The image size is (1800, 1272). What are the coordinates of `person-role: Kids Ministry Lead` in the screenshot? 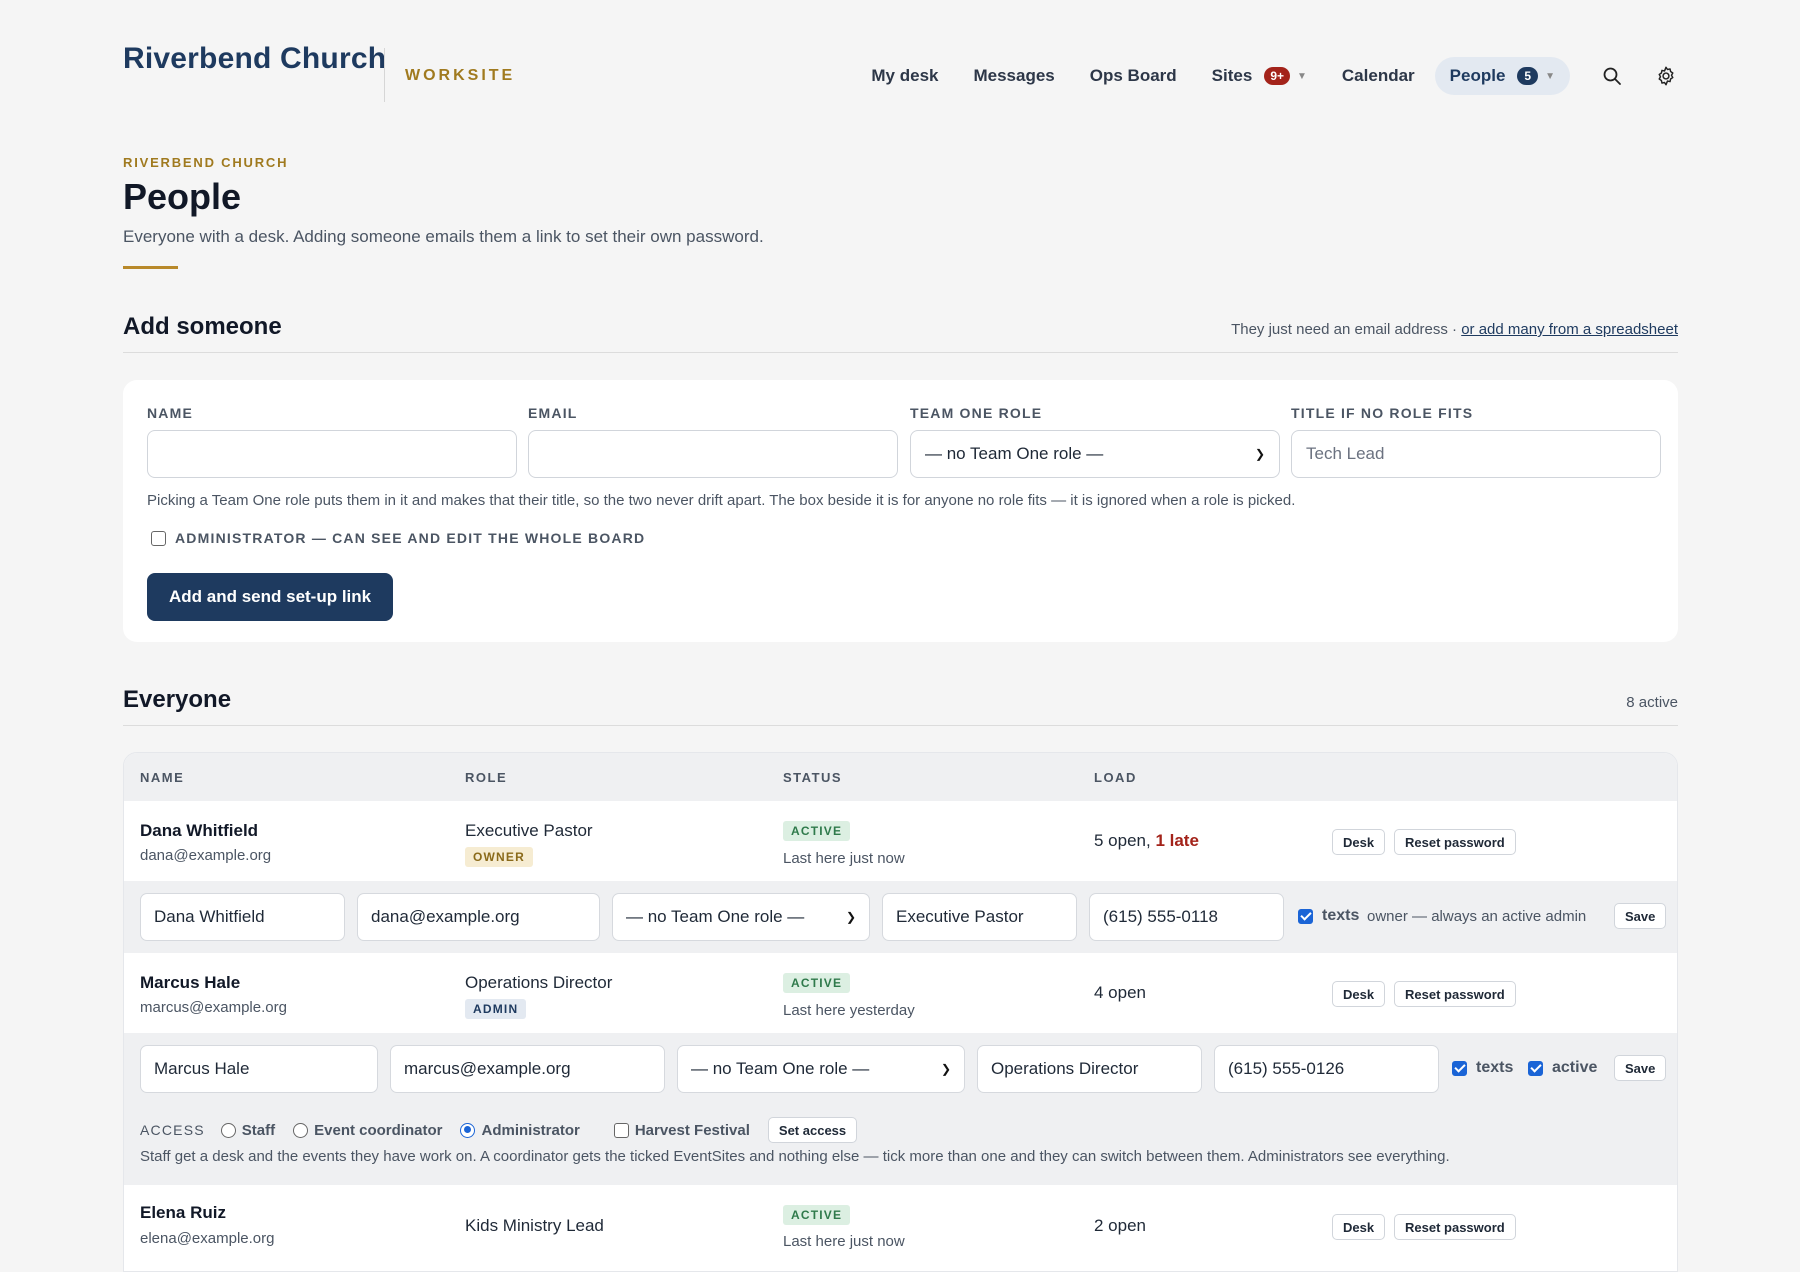 It's located at (534, 1225).